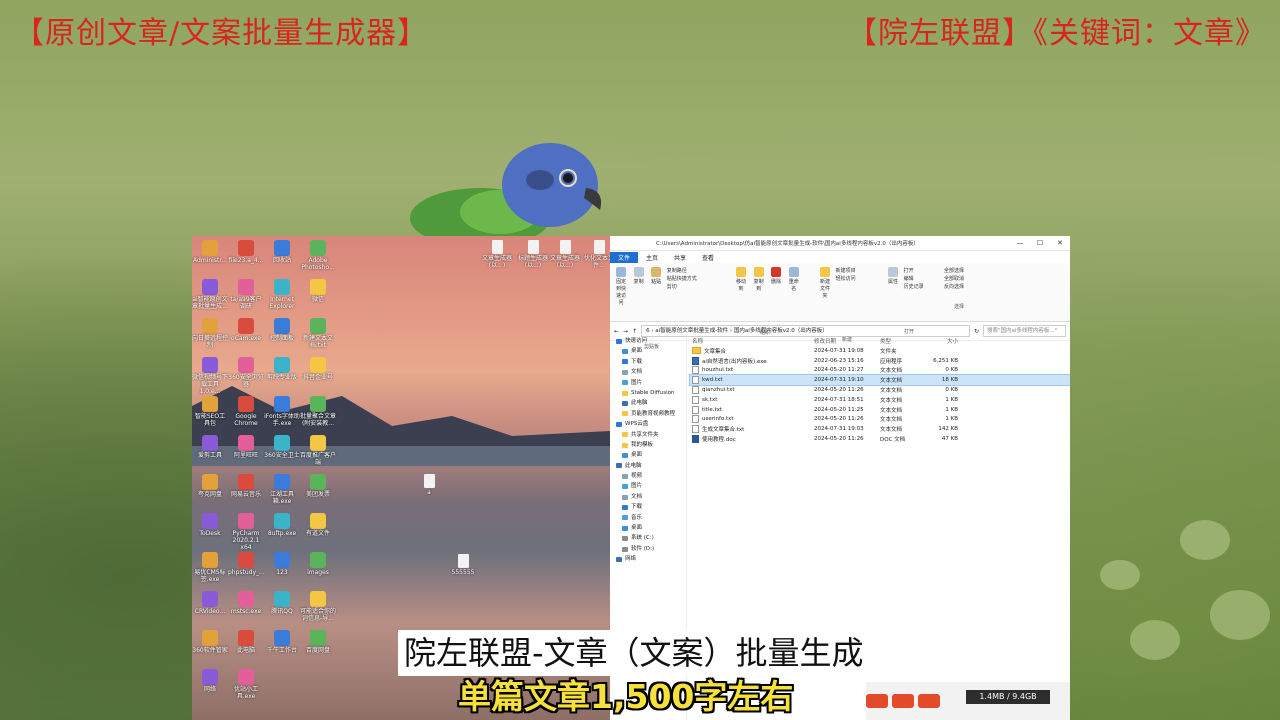  What do you see at coordinates (634, 331) in the screenshot?
I see `up-icon: ↑` at bounding box center [634, 331].